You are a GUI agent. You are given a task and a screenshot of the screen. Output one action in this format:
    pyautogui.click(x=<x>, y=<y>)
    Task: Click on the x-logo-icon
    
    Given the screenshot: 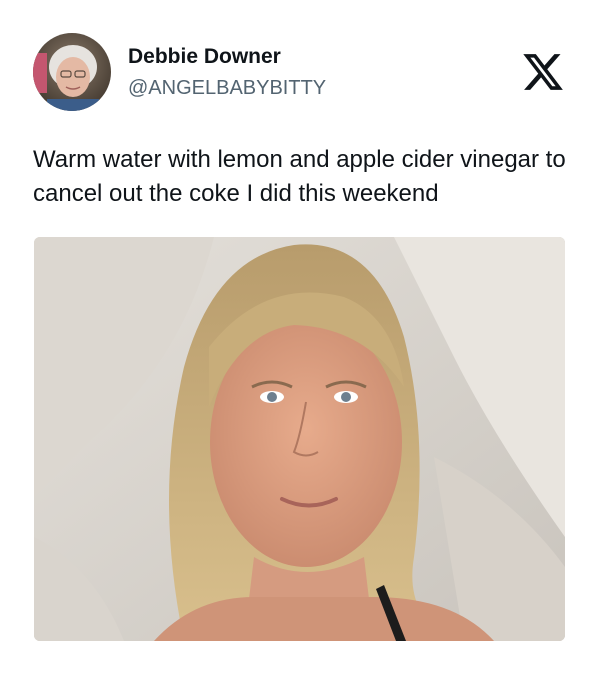 What is the action you would take?
    pyautogui.click(x=543, y=72)
    